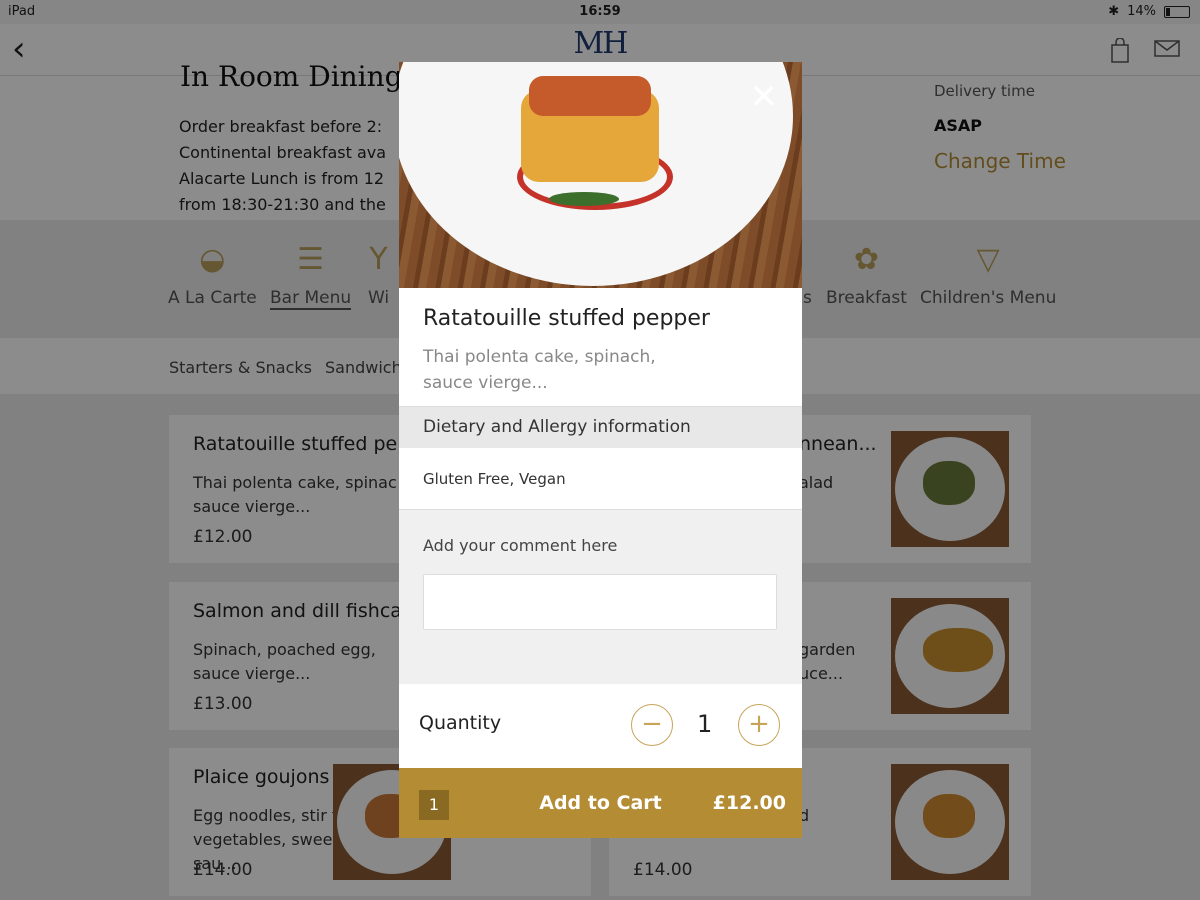 This screenshot has width=1200, height=900. What do you see at coordinates (749, 803) in the screenshot?
I see `cart-price: £12.00` at bounding box center [749, 803].